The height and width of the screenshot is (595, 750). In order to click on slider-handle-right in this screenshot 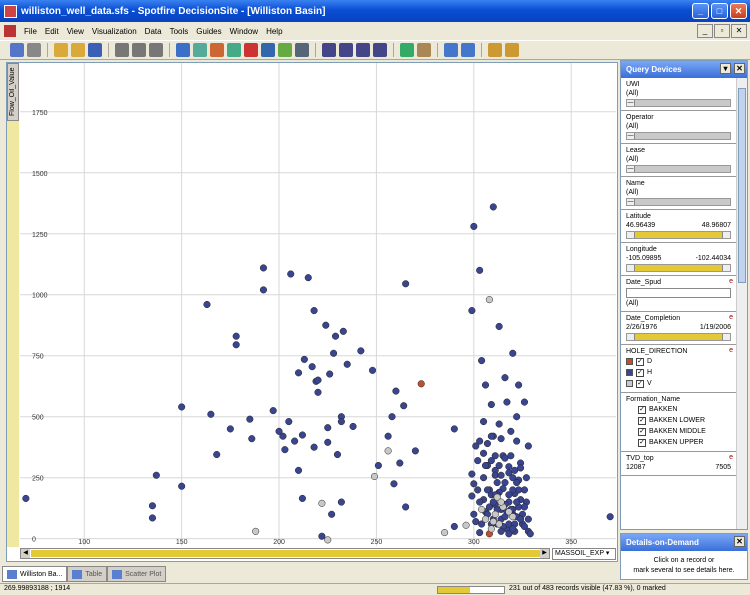, I will do `click(726, 337)`.